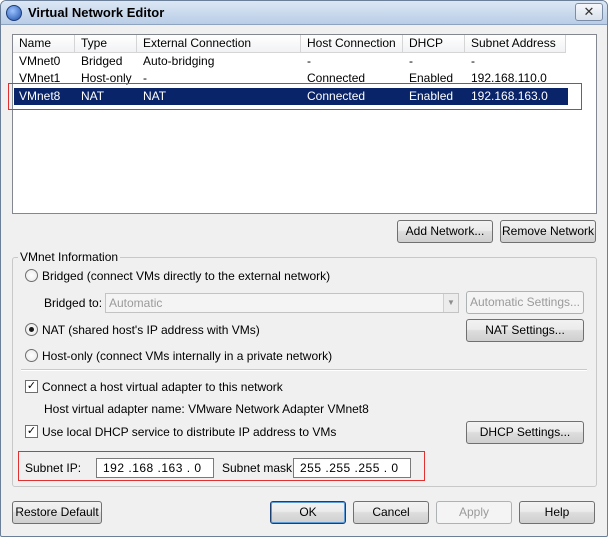 This screenshot has width=610, height=539. I want to click on column-header-subnet-address: Subnet Address, so click(515, 44).